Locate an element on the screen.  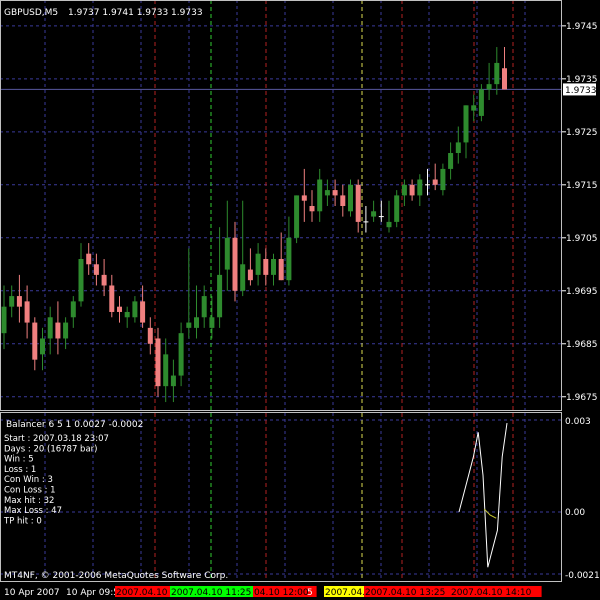
time-tag-label: 5 is located at coordinates (310, 593).